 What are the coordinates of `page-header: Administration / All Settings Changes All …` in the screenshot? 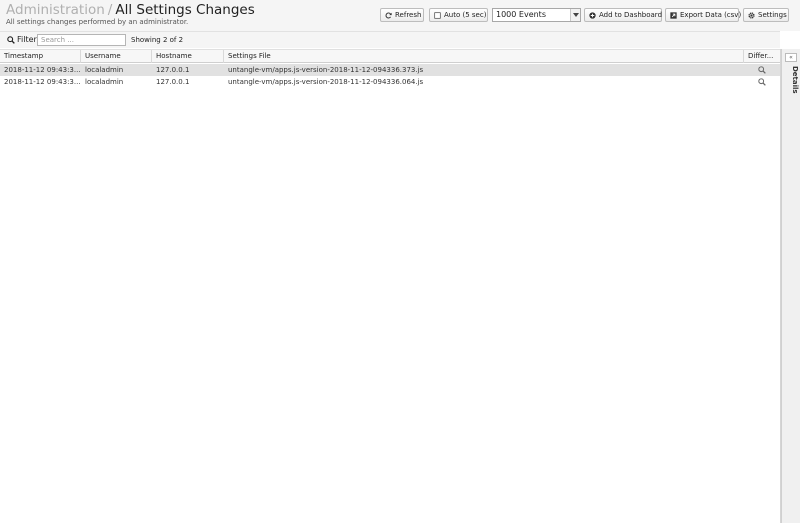 It's located at (400, 15).